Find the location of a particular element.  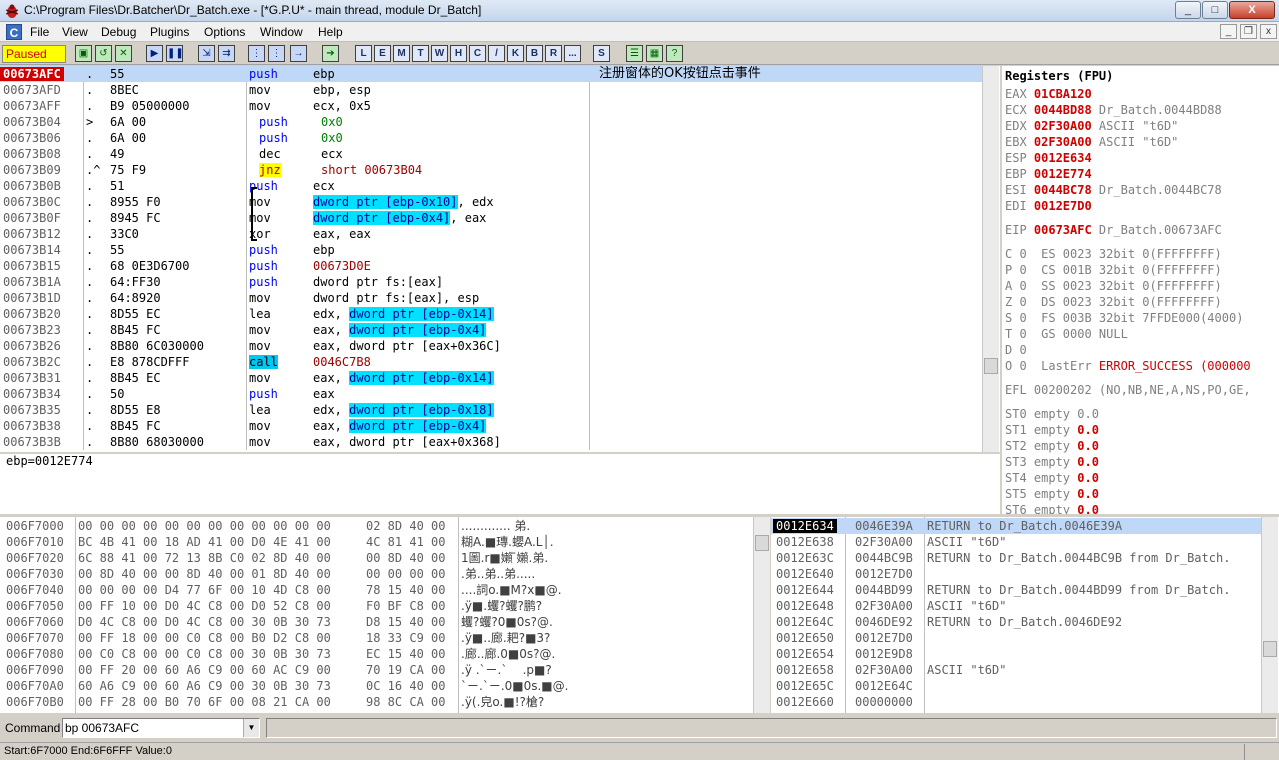

disasm-row: 00673B1A. 64:FF30 push dword ptr fs:[eax] is located at coordinates (491, 282).